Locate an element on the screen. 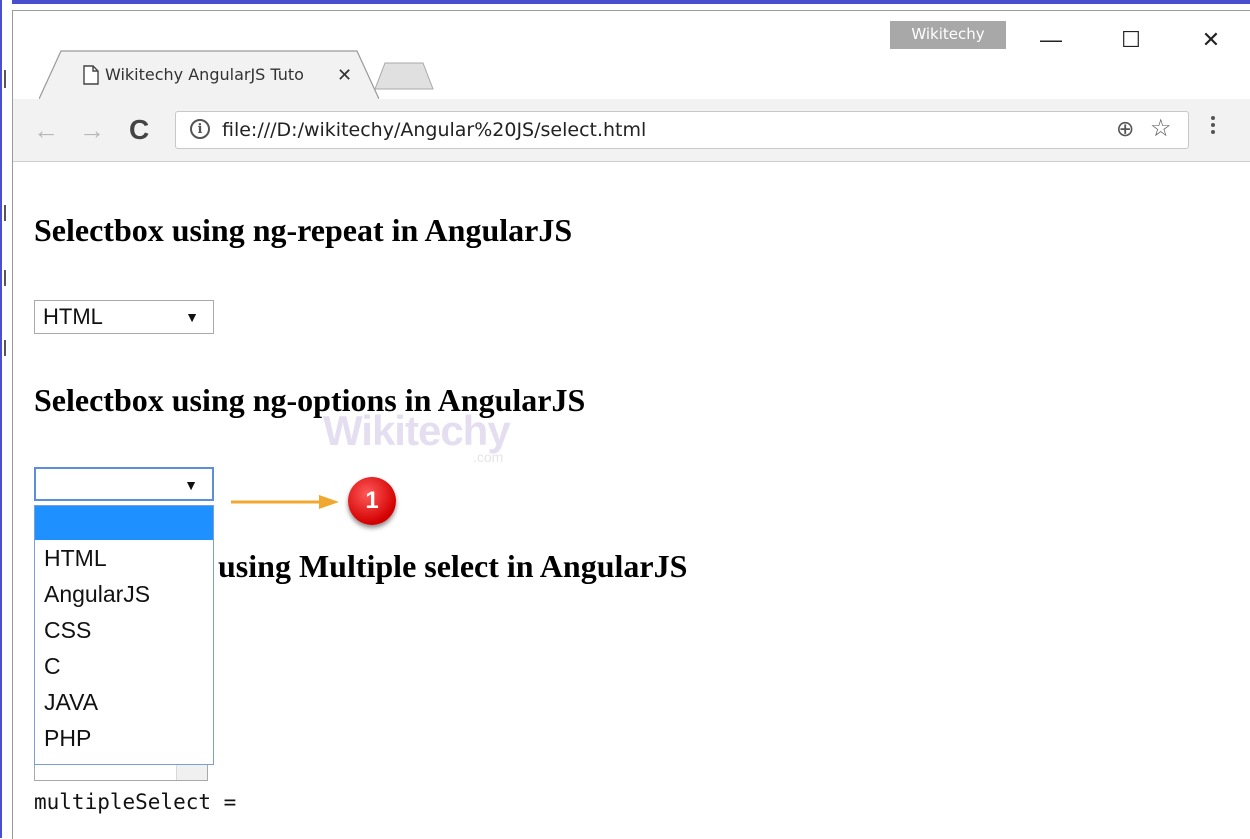 Image resolution: width=1250 pixels, height=839 pixels. tab-active: Wikitechy AngularJS Tuto ✕ is located at coordinates (209, 74).